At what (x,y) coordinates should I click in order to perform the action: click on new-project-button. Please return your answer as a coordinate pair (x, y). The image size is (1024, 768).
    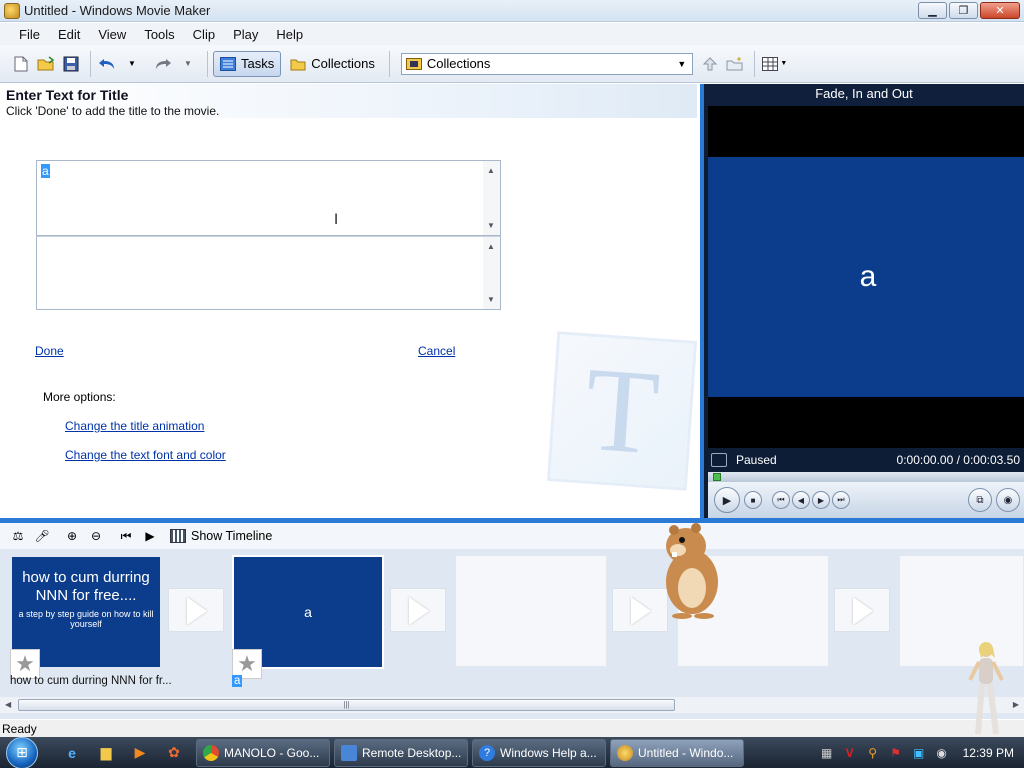
    Looking at the image, I should click on (21, 64).